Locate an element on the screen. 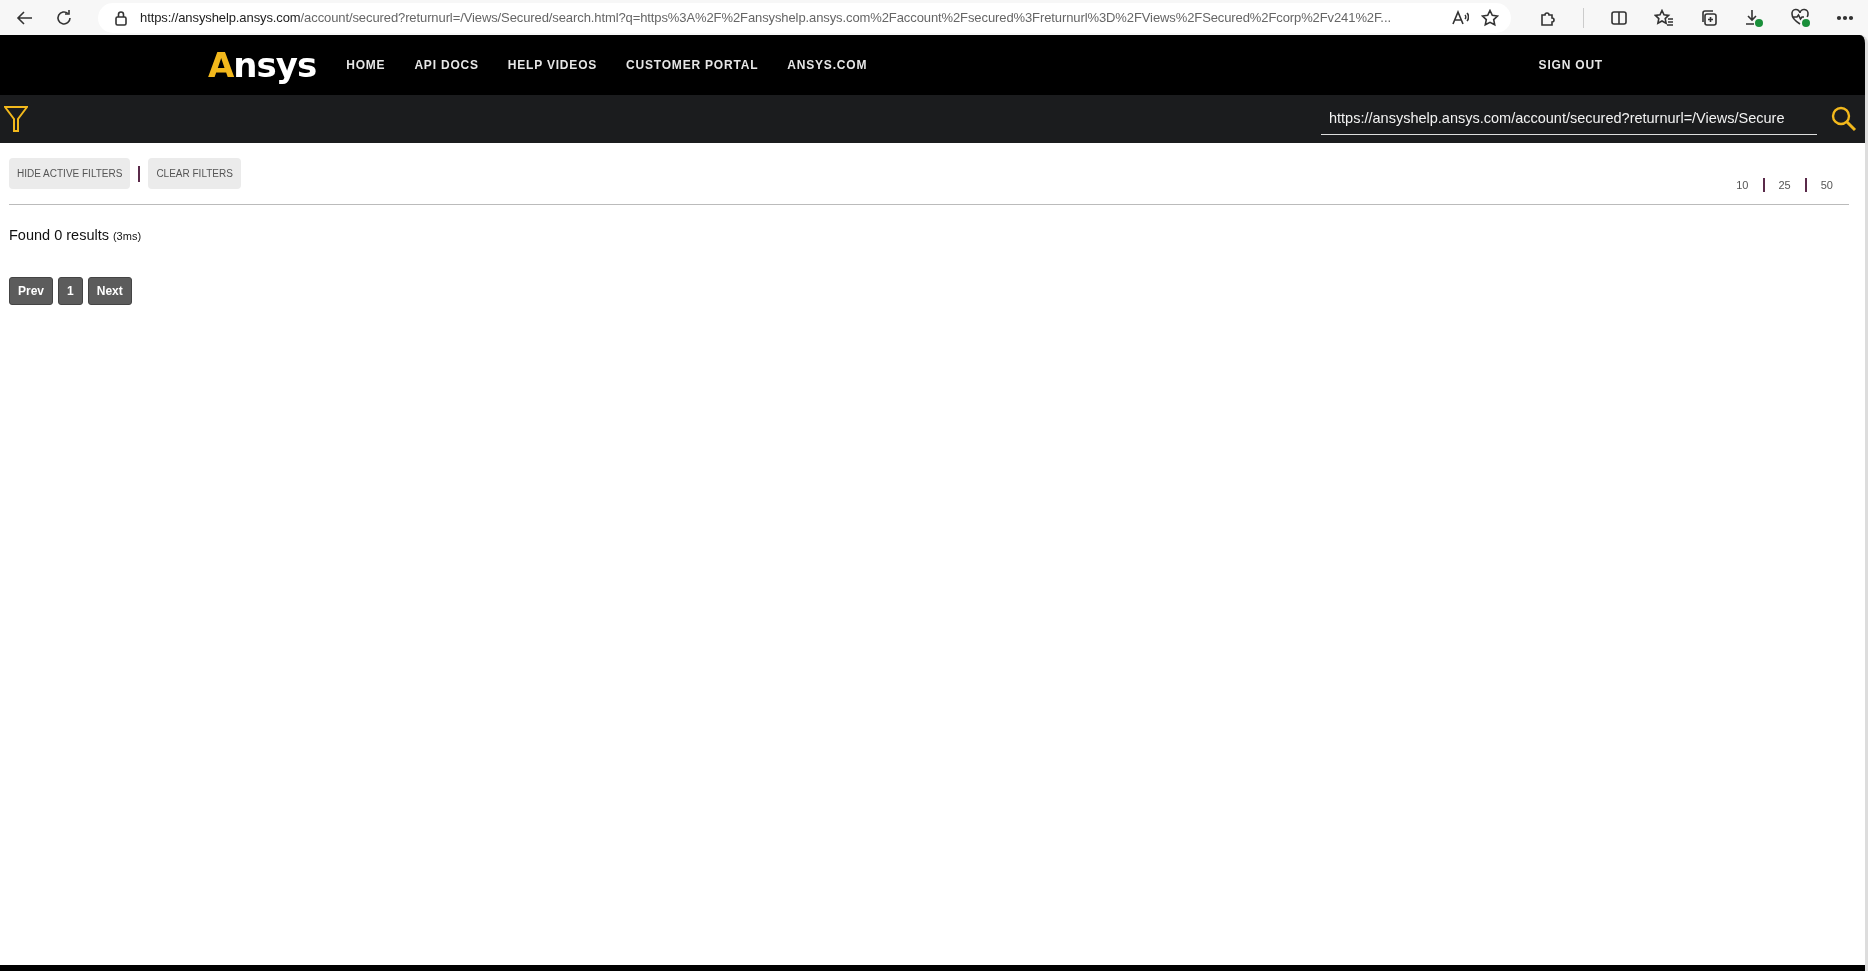  ansys-logo: Ansys is located at coordinates (262, 65).